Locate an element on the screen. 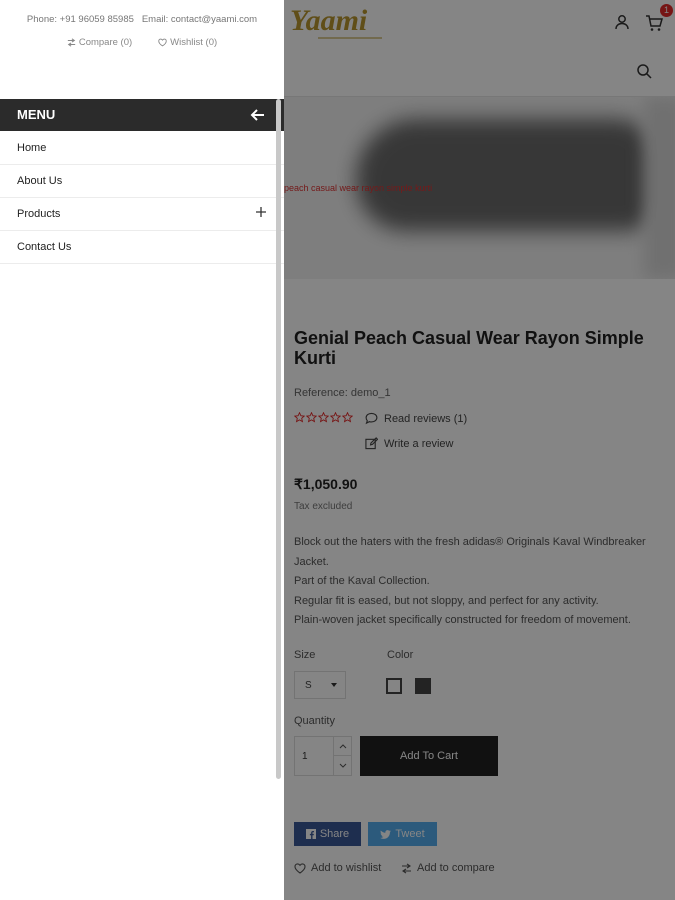  menu-header: MENU is located at coordinates (142, 115).